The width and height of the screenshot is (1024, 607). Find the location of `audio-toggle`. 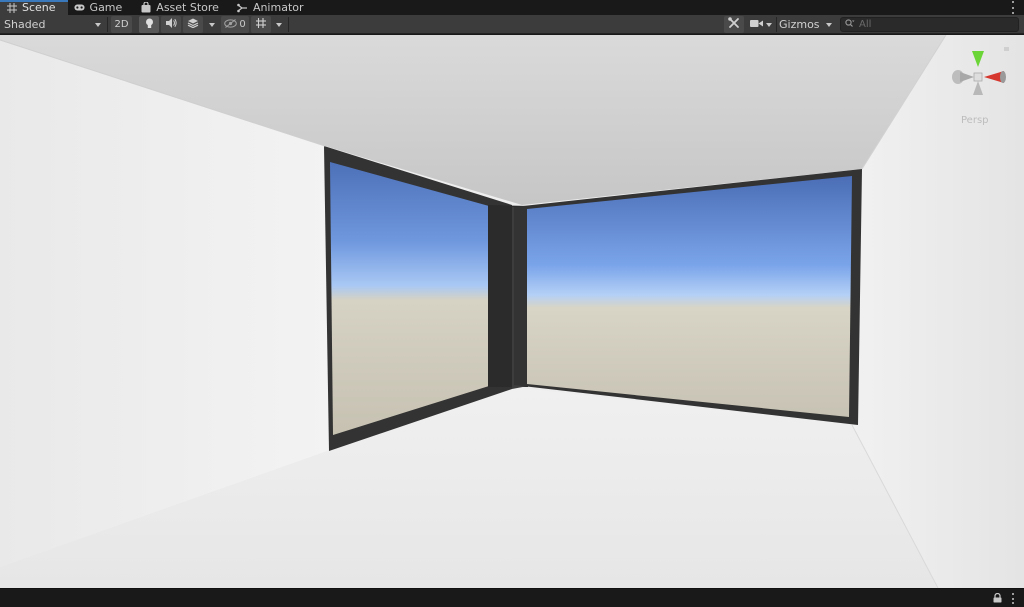

audio-toggle is located at coordinates (171, 24).